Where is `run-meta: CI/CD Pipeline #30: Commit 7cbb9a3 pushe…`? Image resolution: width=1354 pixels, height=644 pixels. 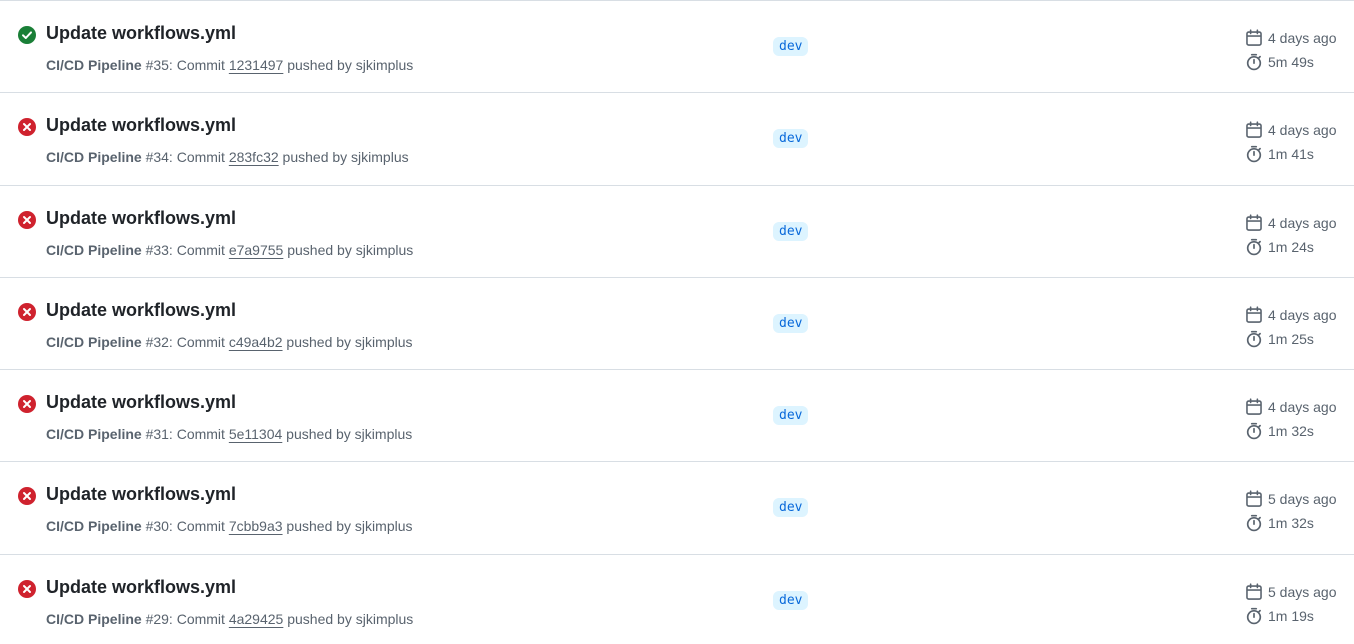
run-meta: CI/CD Pipeline #30: Commit 7cbb9a3 pushe… is located at coordinates (229, 526).